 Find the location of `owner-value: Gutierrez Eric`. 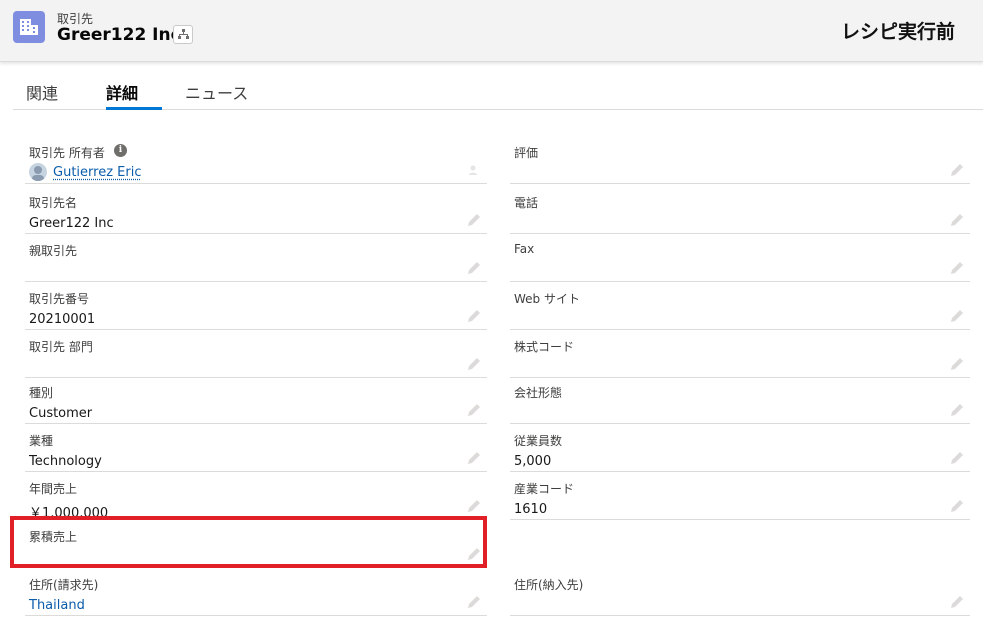

owner-value: Gutierrez Eric is located at coordinates (85, 172).